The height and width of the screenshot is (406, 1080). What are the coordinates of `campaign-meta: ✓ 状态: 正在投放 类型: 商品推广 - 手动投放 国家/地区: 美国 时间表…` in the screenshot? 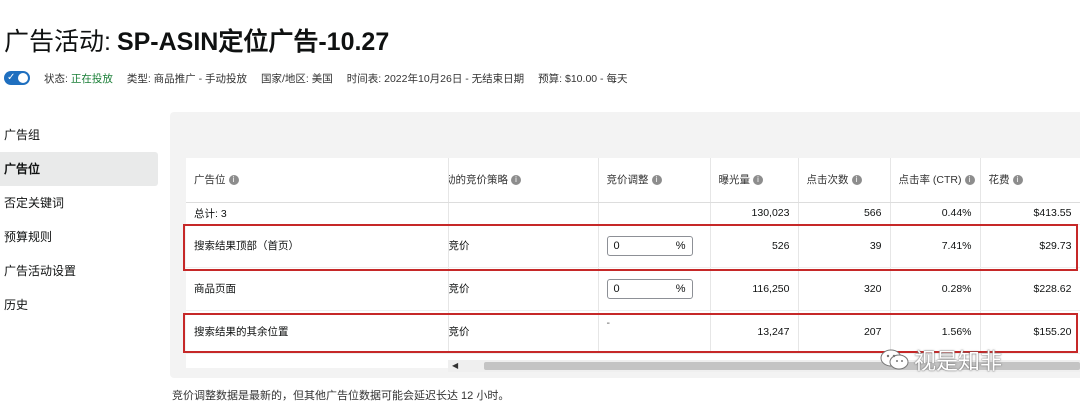 It's located at (322, 78).